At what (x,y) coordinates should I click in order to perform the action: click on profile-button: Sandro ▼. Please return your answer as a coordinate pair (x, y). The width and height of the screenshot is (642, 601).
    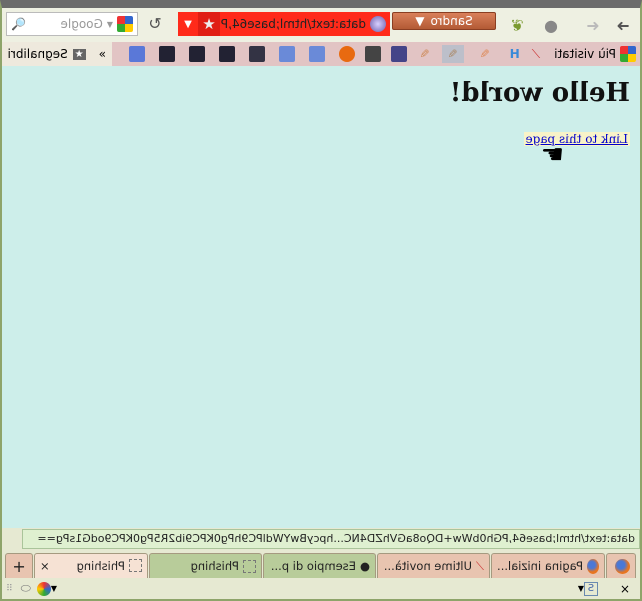
    Looking at the image, I should click on (444, 21).